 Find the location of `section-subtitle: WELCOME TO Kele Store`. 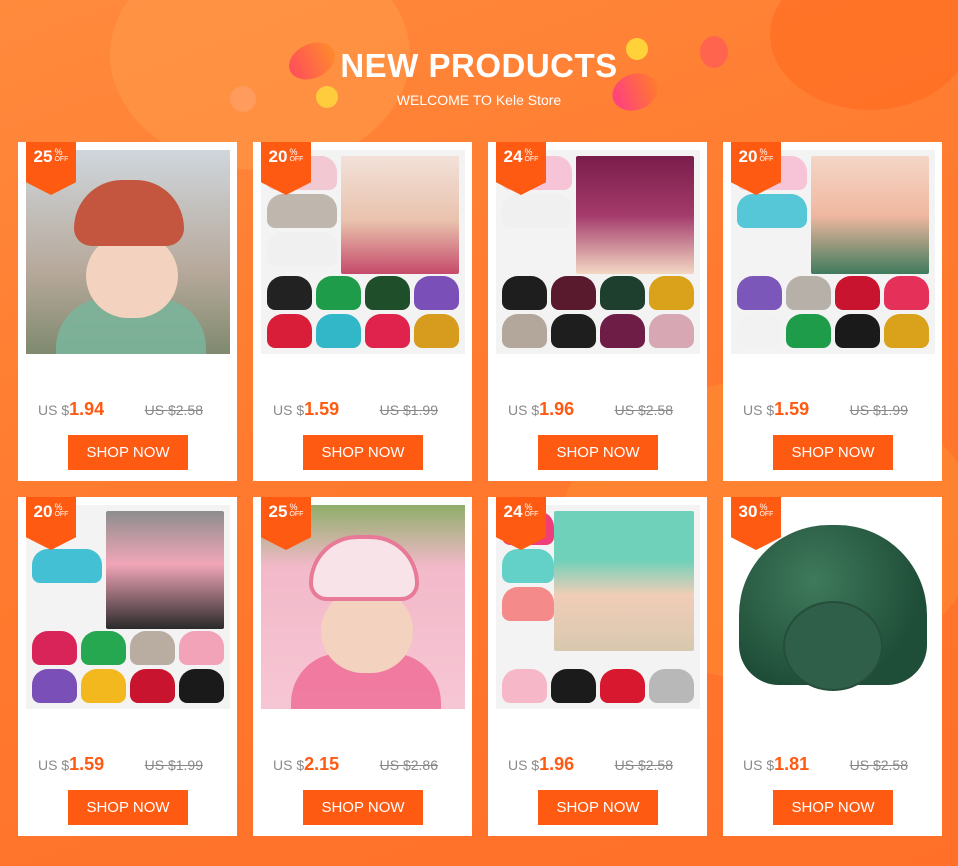

section-subtitle: WELCOME TO Kele Store is located at coordinates (479, 100).